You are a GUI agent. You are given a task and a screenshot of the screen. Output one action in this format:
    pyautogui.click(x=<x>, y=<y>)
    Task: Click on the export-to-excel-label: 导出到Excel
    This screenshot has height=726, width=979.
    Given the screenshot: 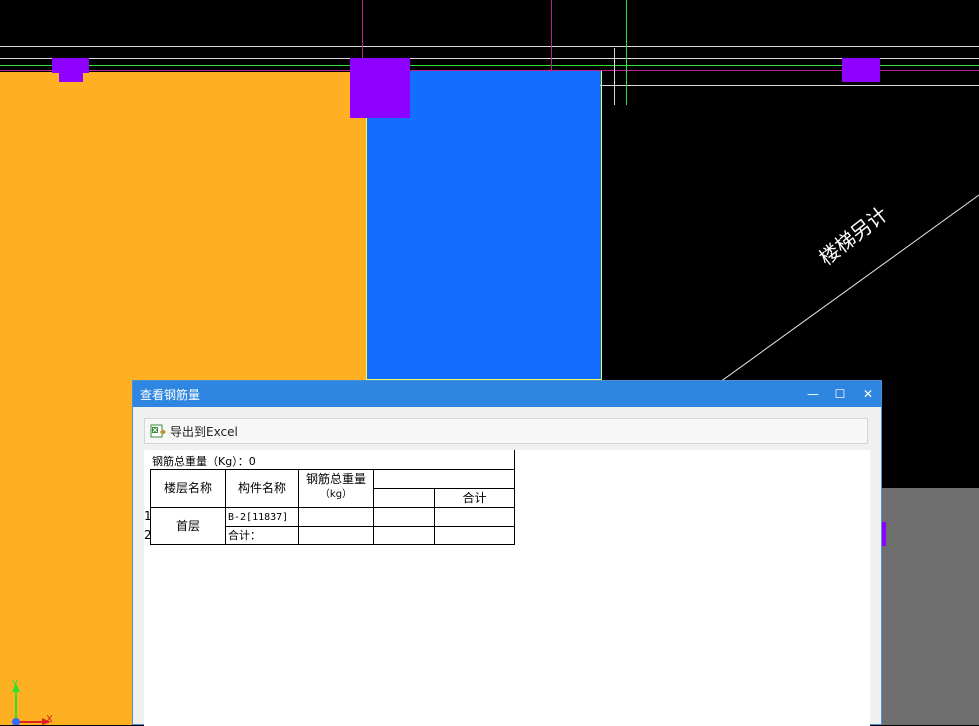 What is the action you would take?
    pyautogui.click(x=204, y=431)
    